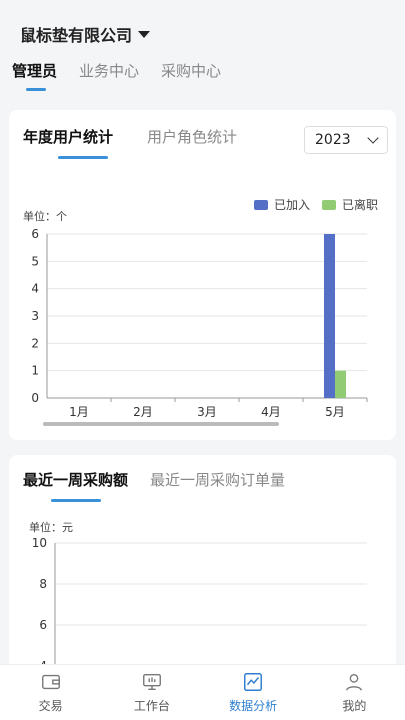 The height and width of the screenshot is (720, 405). I want to click on purchase-stats-tabs: 最近一周采购额 最近一周采购订单量, so click(154, 485).